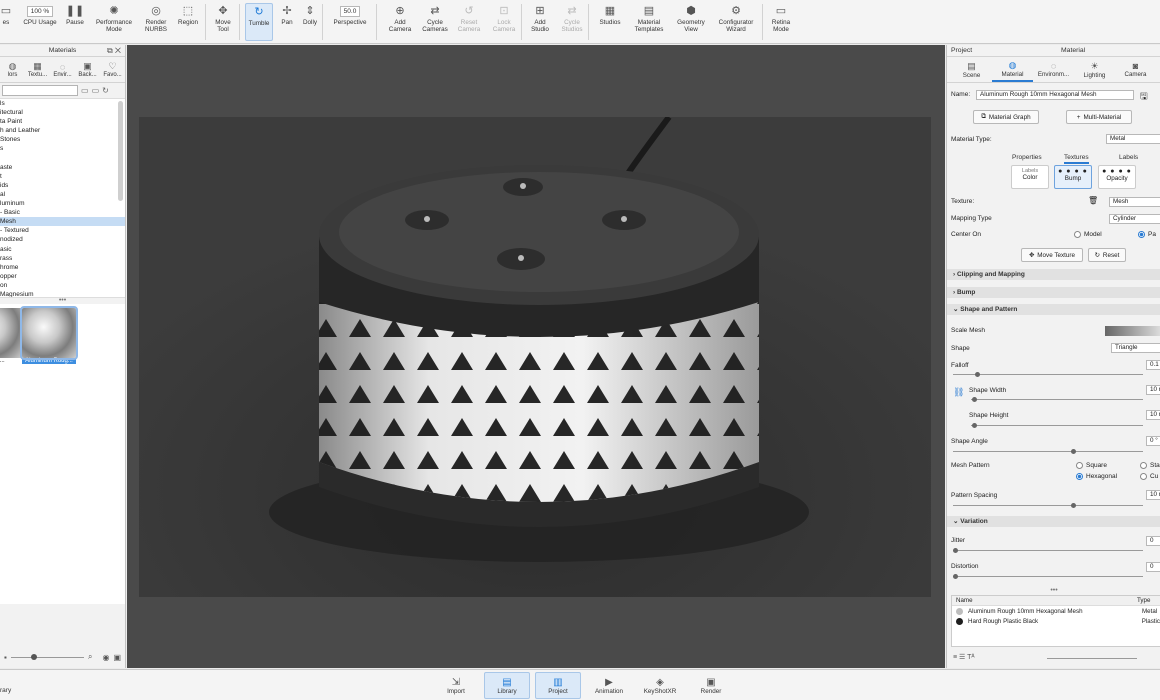 The height and width of the screenshot is (700, 1160). Describe the element at coordinates (1053, 590) in the screenshot. I see `splitter-handle: •••` at that location.